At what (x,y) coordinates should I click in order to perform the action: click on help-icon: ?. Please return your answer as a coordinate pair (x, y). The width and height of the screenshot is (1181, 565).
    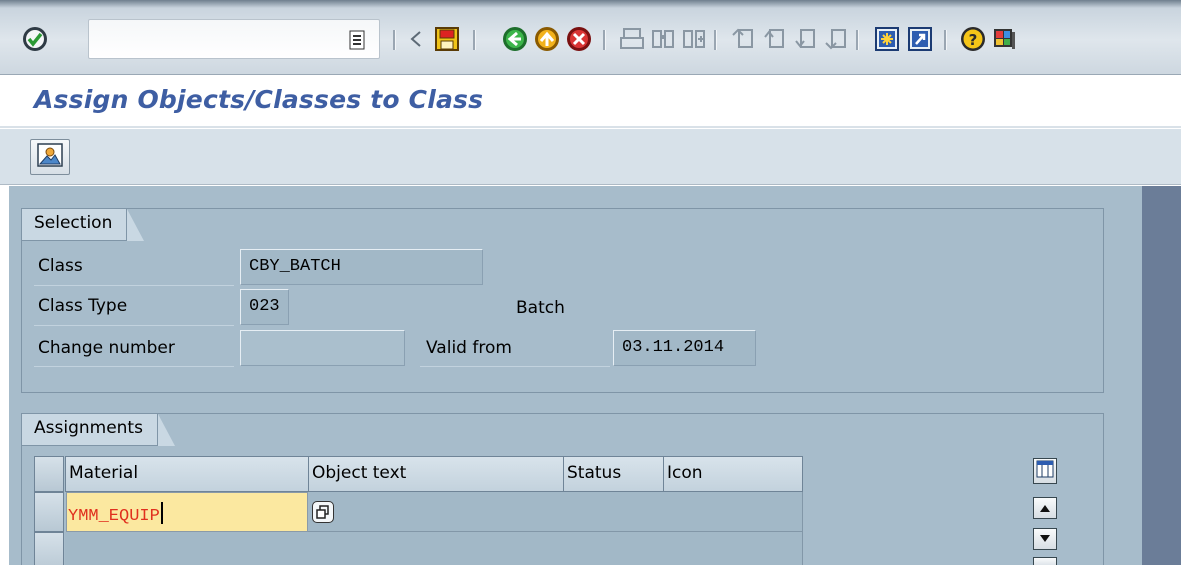
    Looking at the image, I should click on (973, 39).